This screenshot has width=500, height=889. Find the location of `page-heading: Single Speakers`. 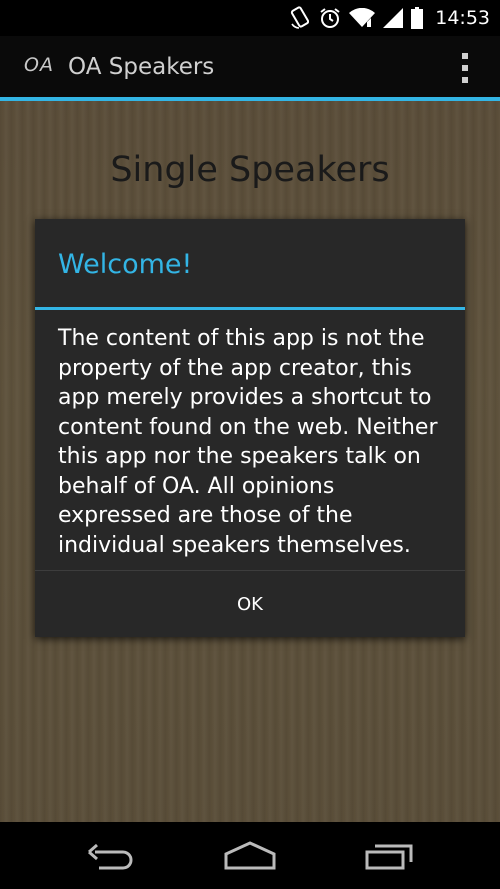

page-heading: Single Speakers is located at coordinates (250, 170).